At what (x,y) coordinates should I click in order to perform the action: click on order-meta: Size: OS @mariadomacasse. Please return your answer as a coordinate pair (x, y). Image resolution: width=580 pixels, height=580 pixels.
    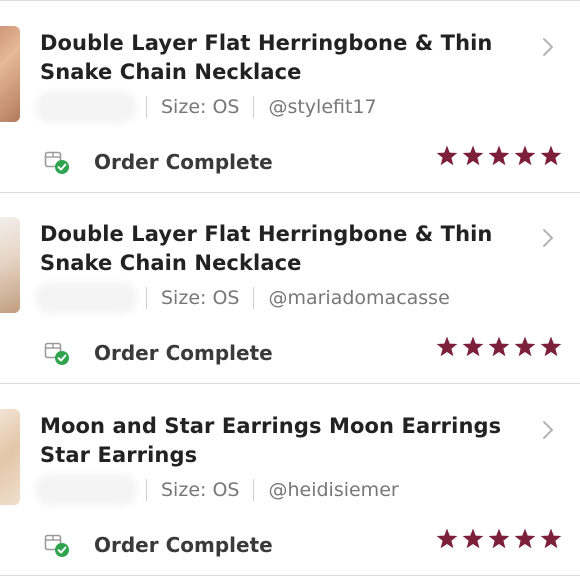
    Looking at the image, I should click on (245, 298).